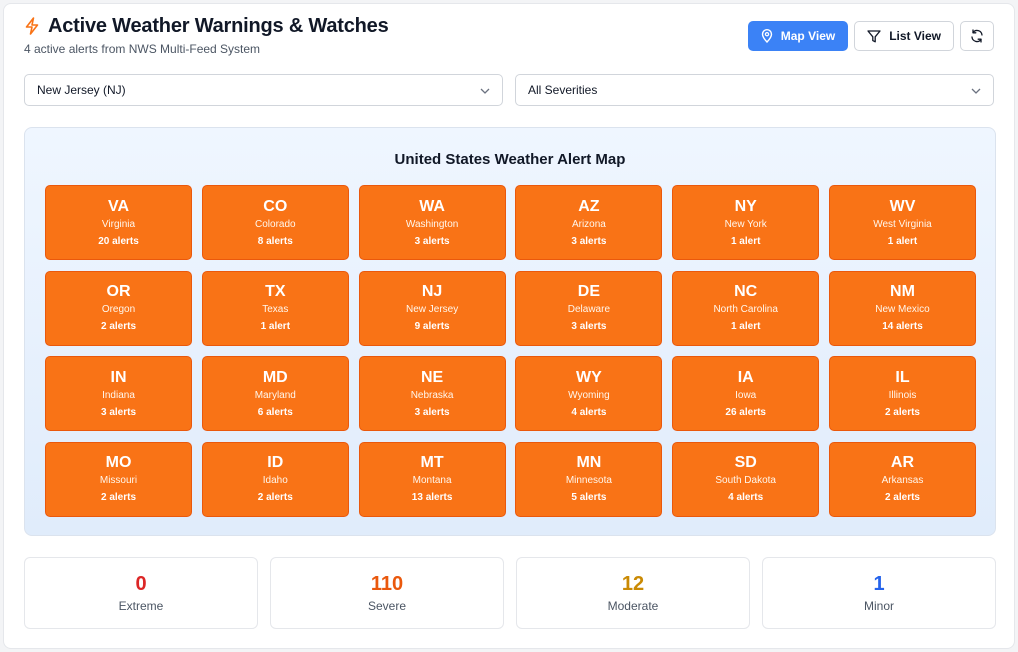  Describe the element at coordinates (633, 606) in the screenshot. I see `stat-label: Moderate` at that location.